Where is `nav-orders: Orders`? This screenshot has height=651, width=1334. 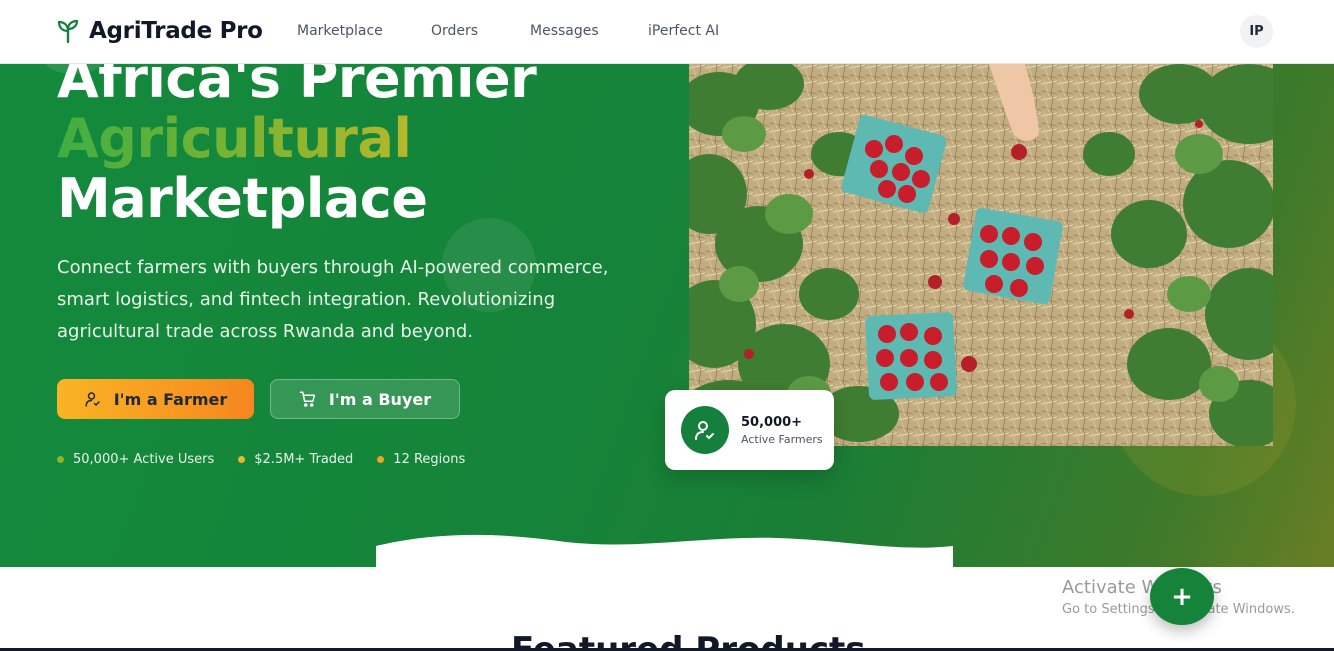
nav-orders: Orders is located at coordinates (454, 31).